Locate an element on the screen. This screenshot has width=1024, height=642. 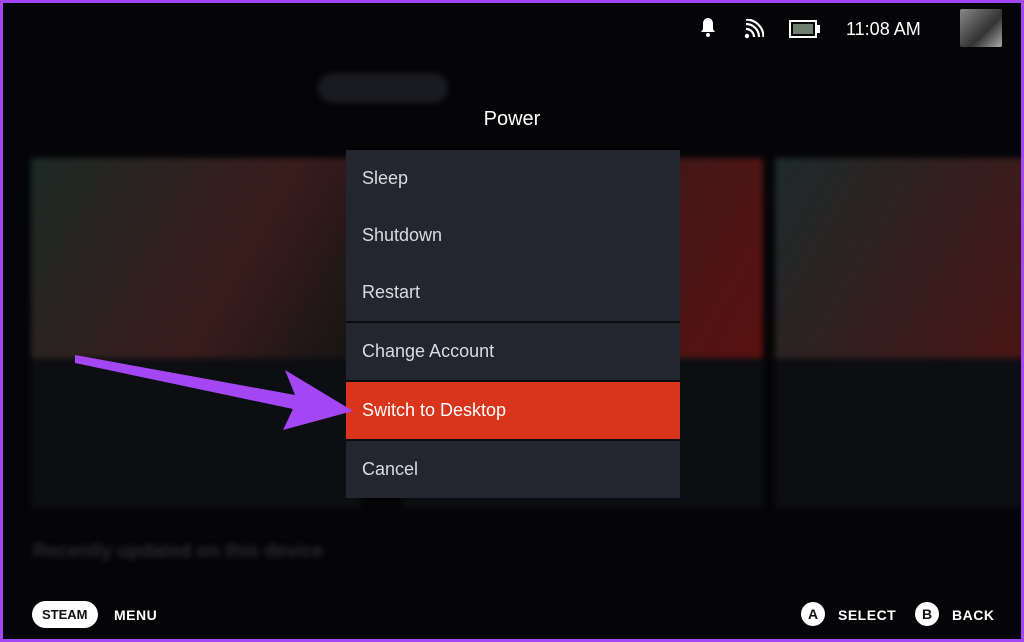
select-label: SELECT is located at coordinates (867, 615).